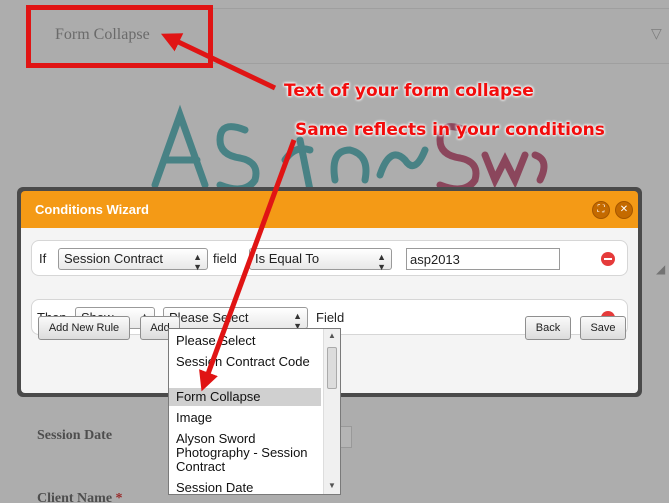 The width and height of the screenshot is (669, 503). What do you see at coordinates (409, 91) in the screenshot?
I see `annotation-line-1: Text of your form collapse` at bounding box center [409, 91].